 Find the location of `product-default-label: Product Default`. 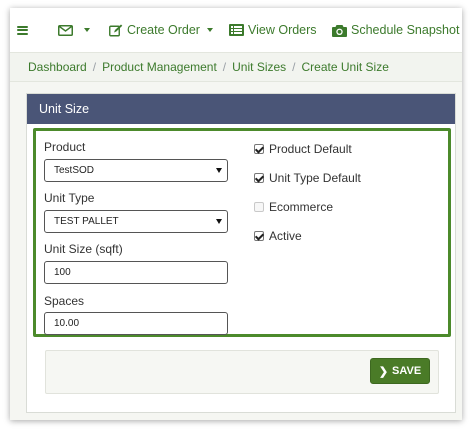

product-default-label: Product Default is located at coordinates (310, 149).